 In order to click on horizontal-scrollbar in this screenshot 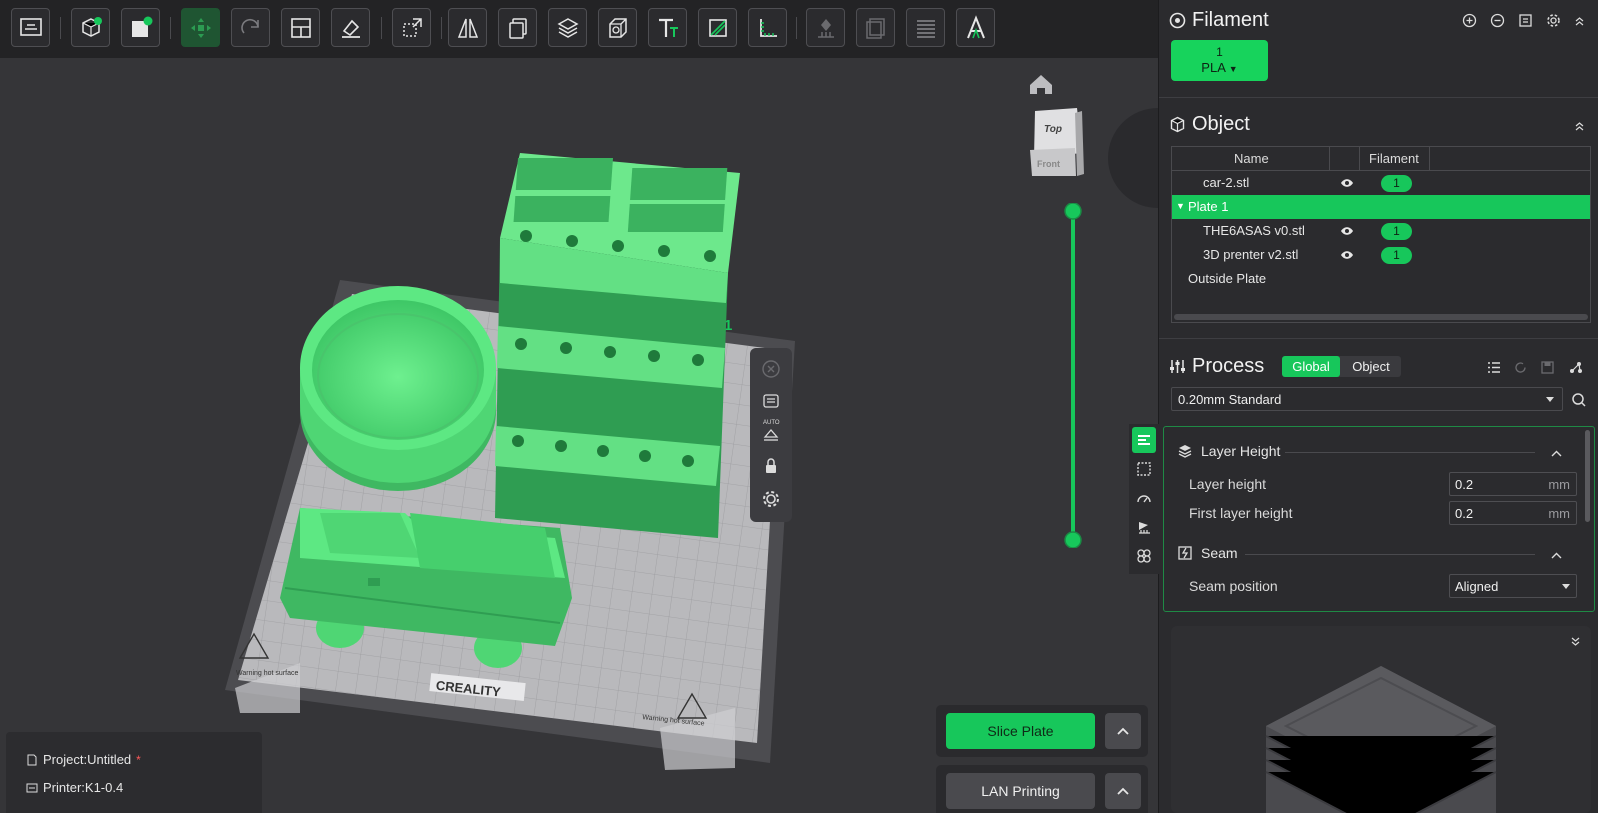, I will do `click(1381, 317)`.